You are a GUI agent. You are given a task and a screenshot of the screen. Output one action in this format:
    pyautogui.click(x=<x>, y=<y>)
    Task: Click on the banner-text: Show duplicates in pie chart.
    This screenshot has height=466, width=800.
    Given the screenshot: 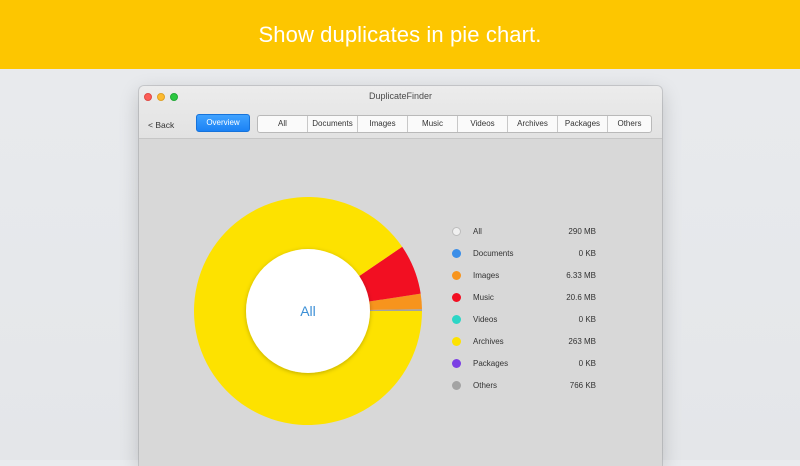 What is the action you would take?
    pyautogui.click(x=400, y=34)
    